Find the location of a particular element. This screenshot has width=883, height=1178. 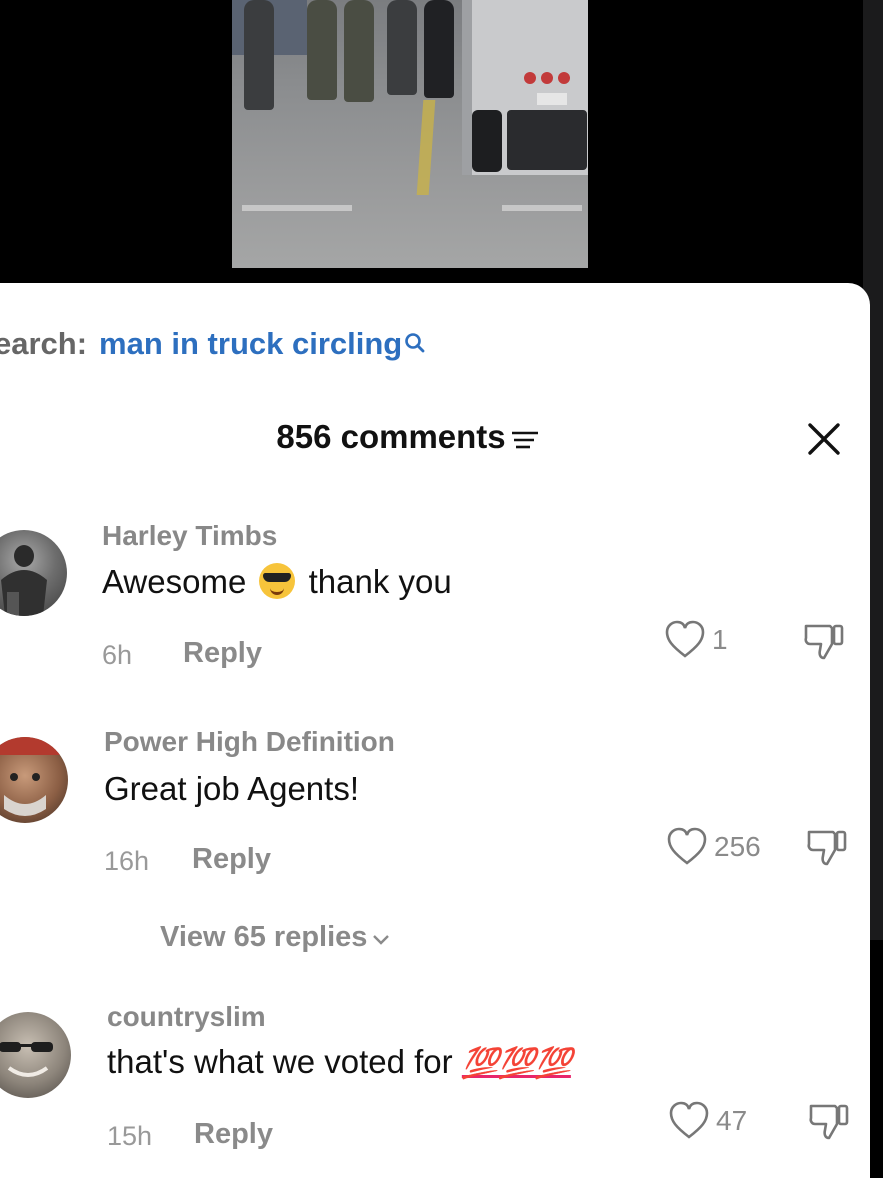

like-button: 1 is located at coordinates (696, 640).